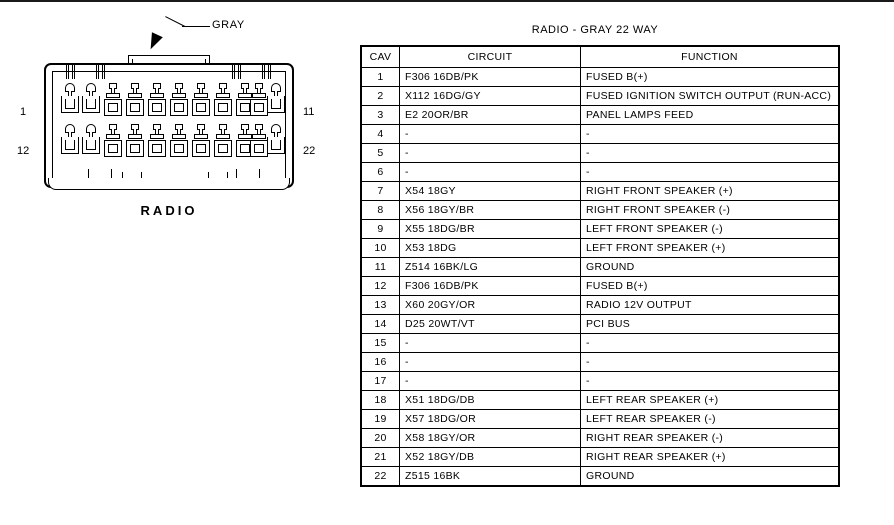 This screenshot has width=894, height=525. Describe the element at coordinates (490, 191) in the screenshot. I see `cell-circuit: X54 18GY` at that location.